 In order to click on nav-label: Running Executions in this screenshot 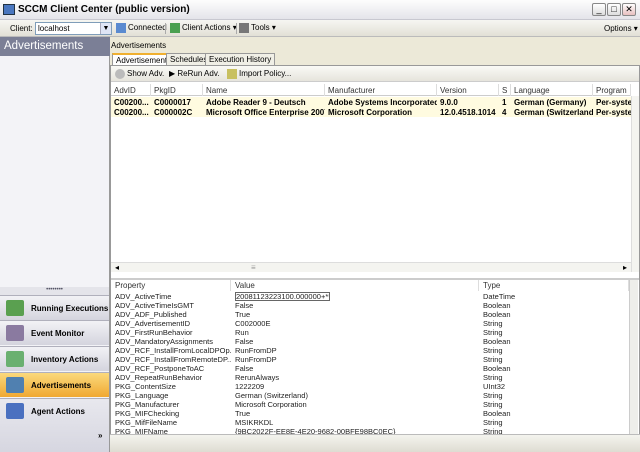, I will do `click(70, 308)`.